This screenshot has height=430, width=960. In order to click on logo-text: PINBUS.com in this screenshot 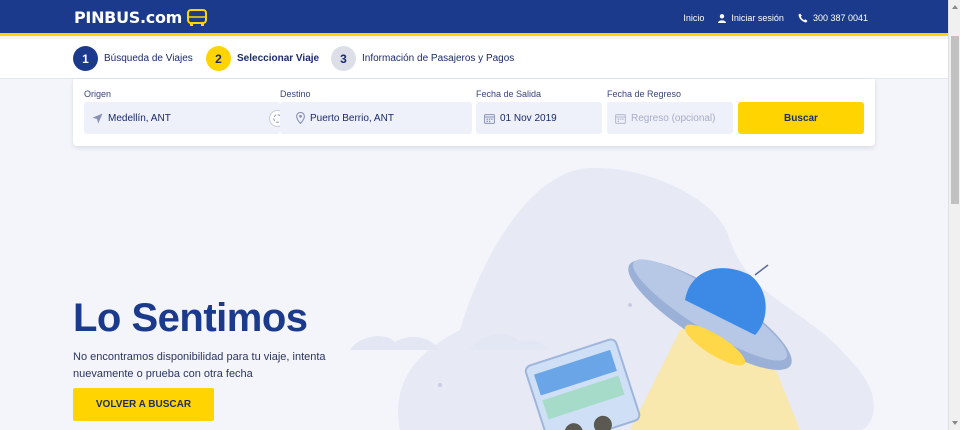, I will do `click(128, 17)`.